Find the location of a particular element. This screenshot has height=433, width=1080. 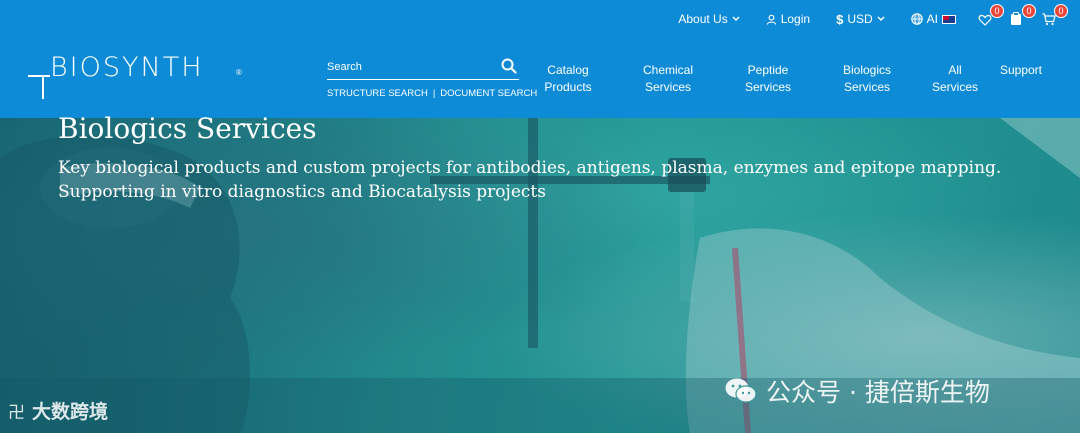

hero-title: Biologics Services is located at coordinates (187, 128).